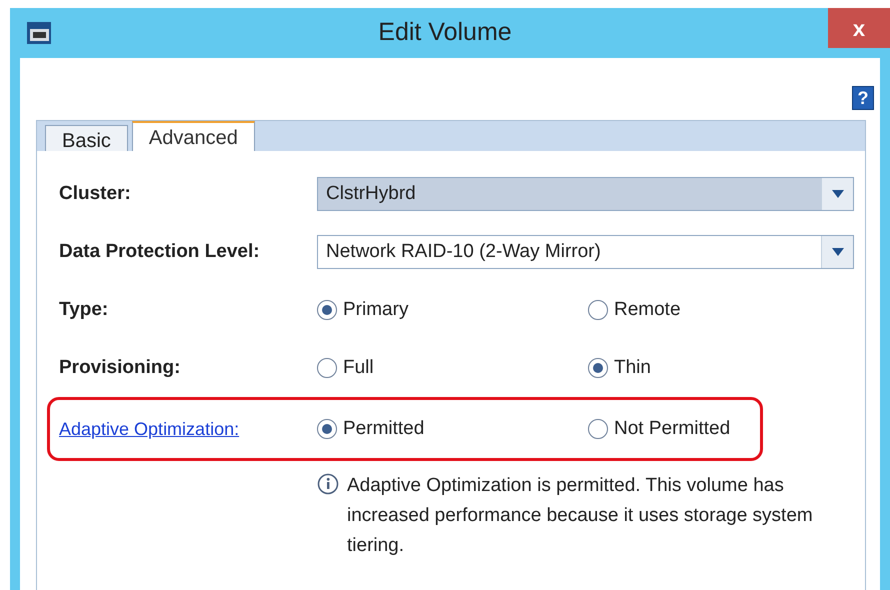 This screenshot has width=890, height=590. I want to click on field-link: Adaptive Optimization:, so click(188, 429).